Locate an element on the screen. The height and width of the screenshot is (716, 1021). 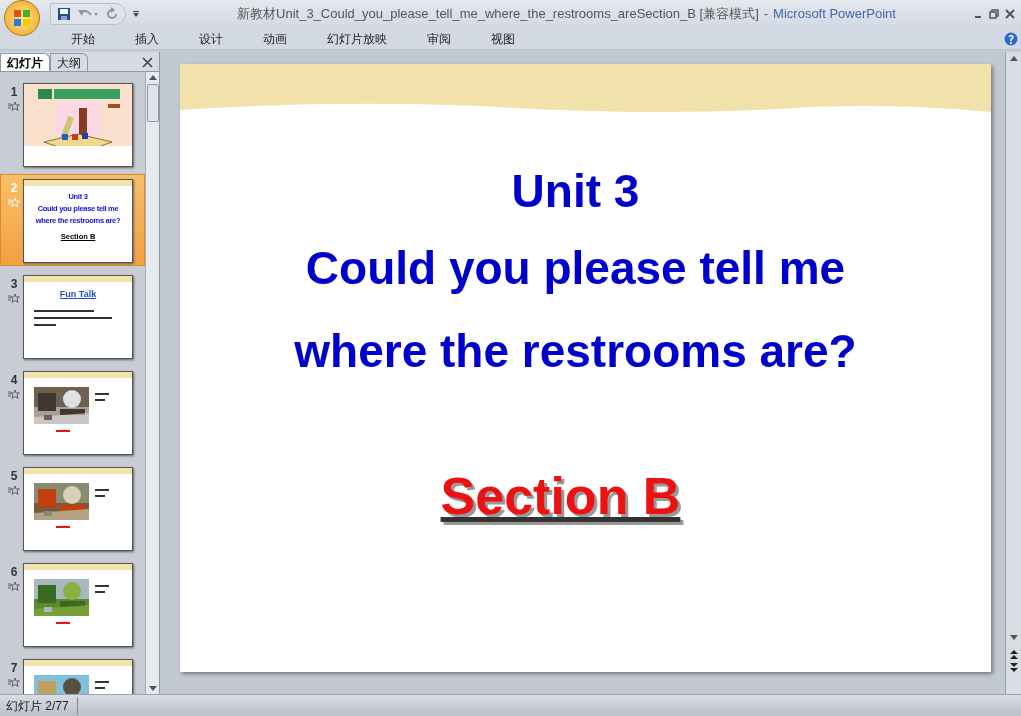
slide-number: 6 is located at coordinates (14, 572).